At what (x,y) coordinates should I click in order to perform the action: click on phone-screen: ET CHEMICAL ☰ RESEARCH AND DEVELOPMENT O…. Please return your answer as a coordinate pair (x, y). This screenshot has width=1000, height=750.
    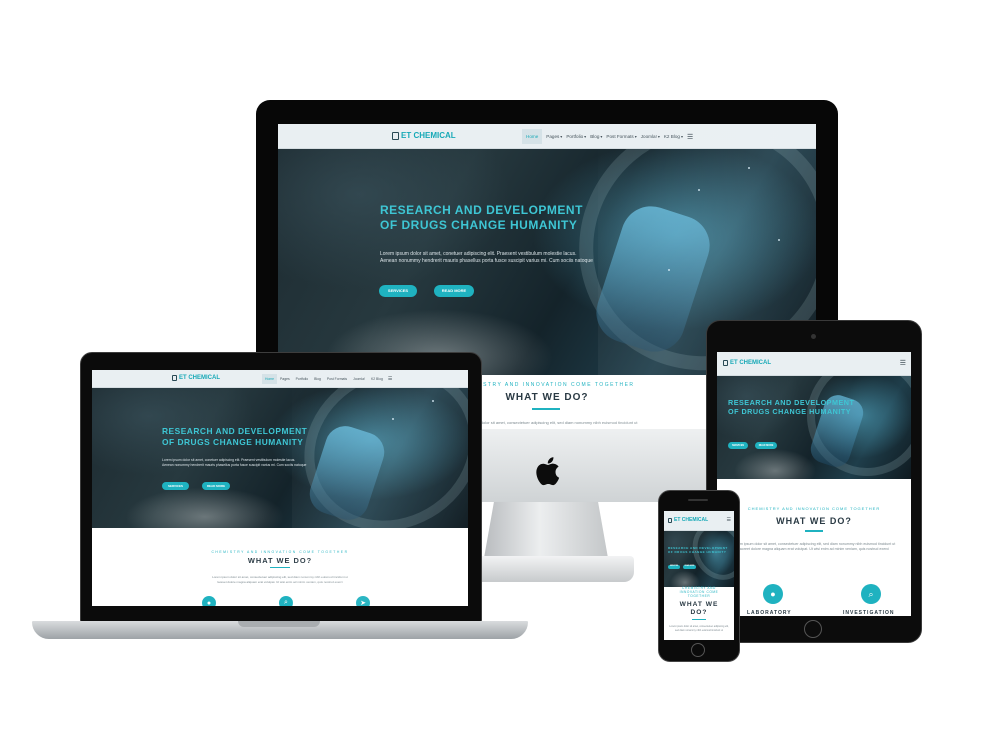
    Looking at the image, I should click on (699, 575).